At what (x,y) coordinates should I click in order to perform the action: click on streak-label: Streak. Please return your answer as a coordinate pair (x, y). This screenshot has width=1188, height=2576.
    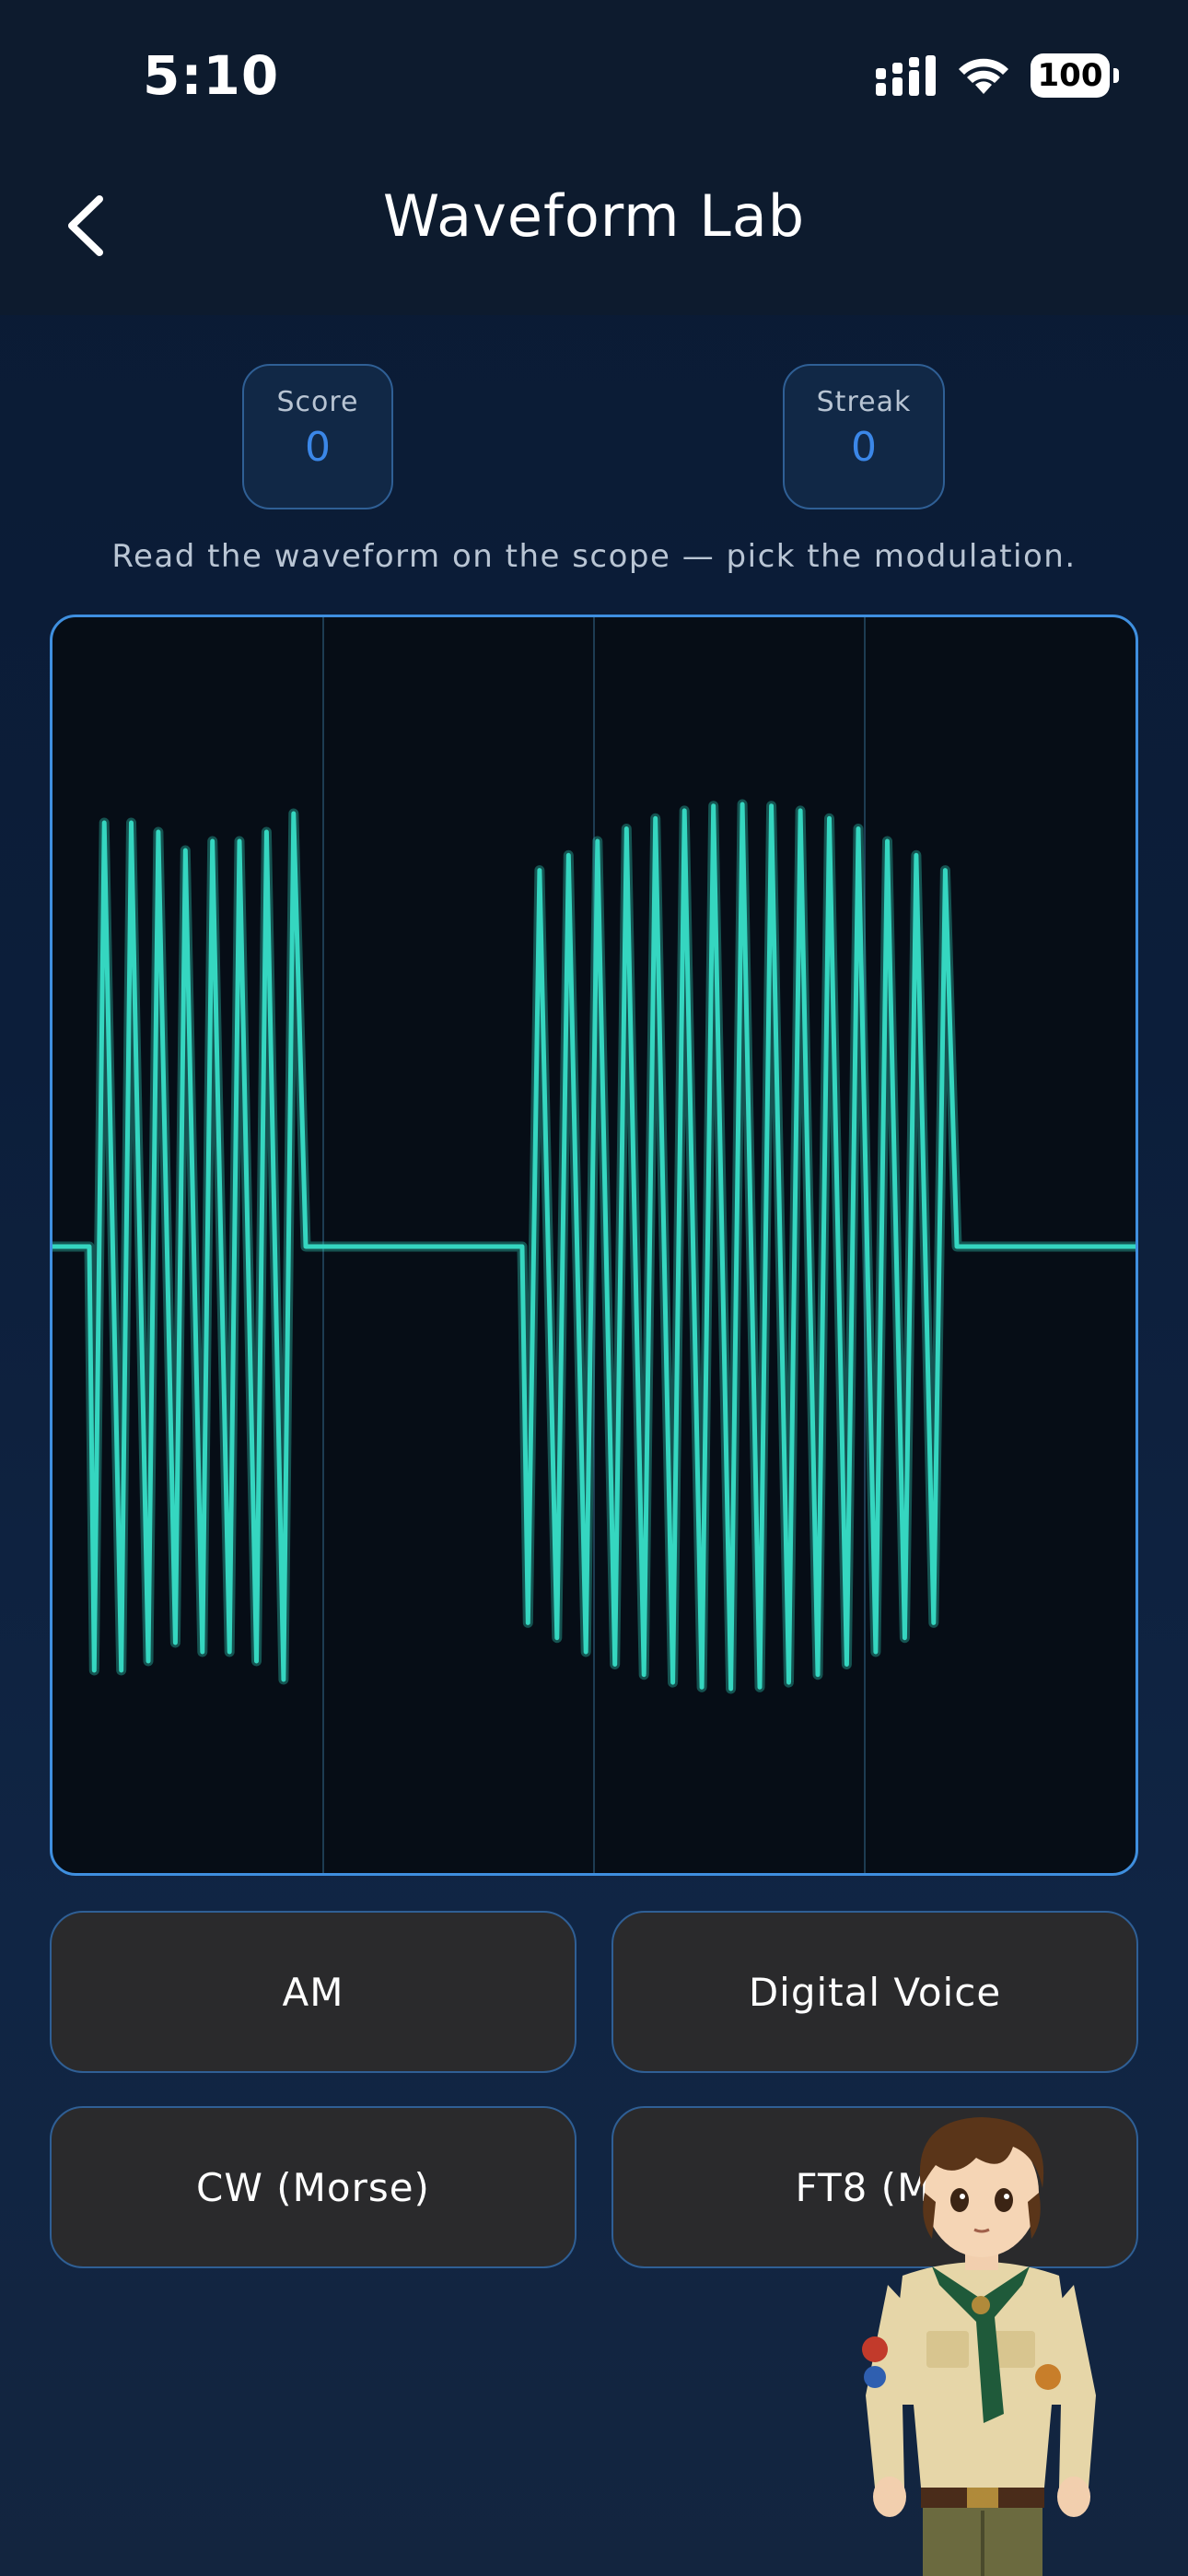
    Looking at the image, I should click on (864, 402).